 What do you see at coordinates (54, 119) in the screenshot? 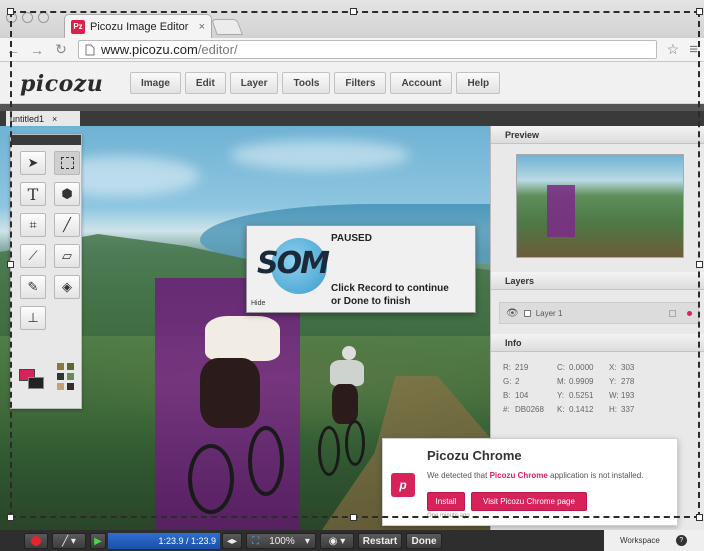
I see `document-tab-close-icon: ×` at bounding box center [54, 119].